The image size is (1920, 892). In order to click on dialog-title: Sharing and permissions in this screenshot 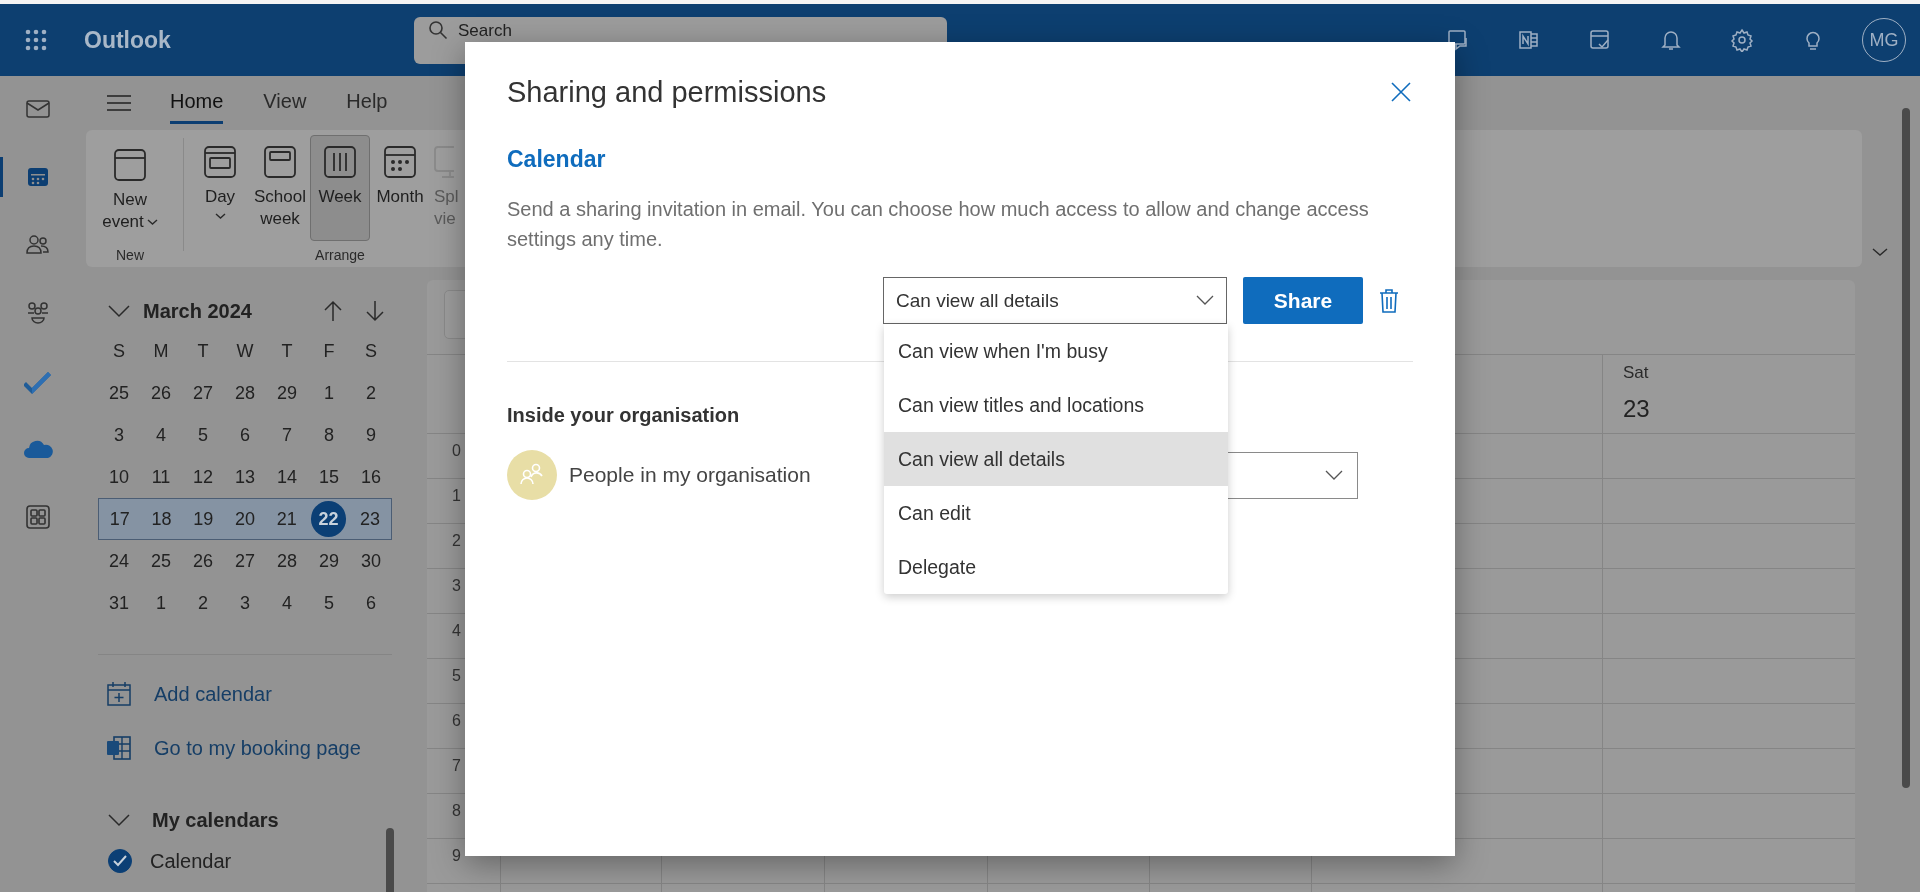, I will do `click(667, 92)`.